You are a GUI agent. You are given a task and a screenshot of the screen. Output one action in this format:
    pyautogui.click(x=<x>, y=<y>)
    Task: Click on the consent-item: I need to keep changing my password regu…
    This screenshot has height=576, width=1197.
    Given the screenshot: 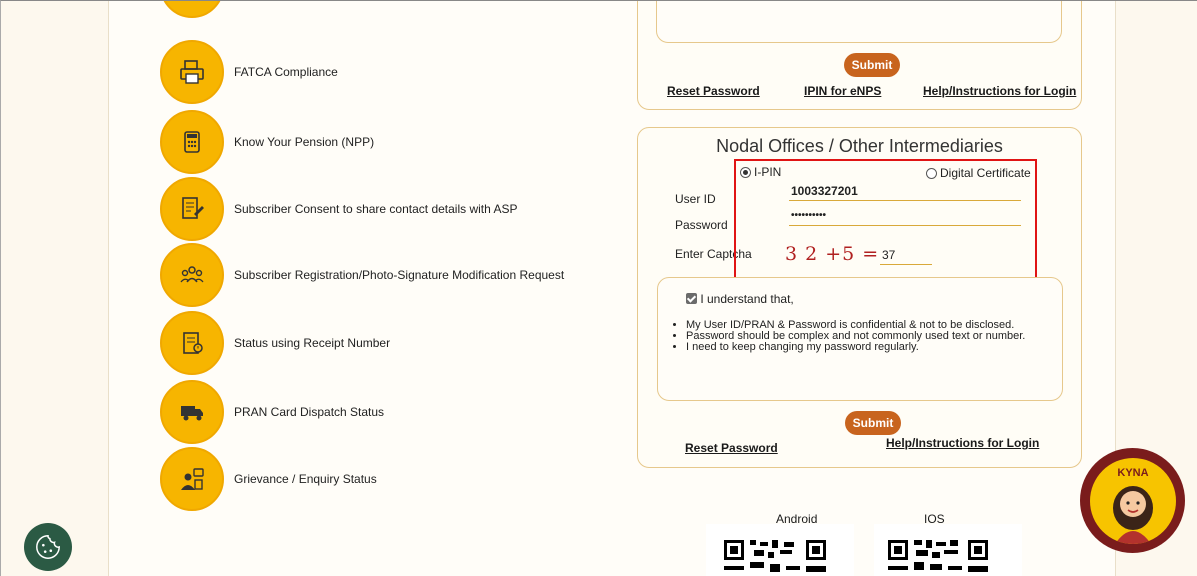 What is the action you would take?
    pyautogui.click(x=876, y=347)
    